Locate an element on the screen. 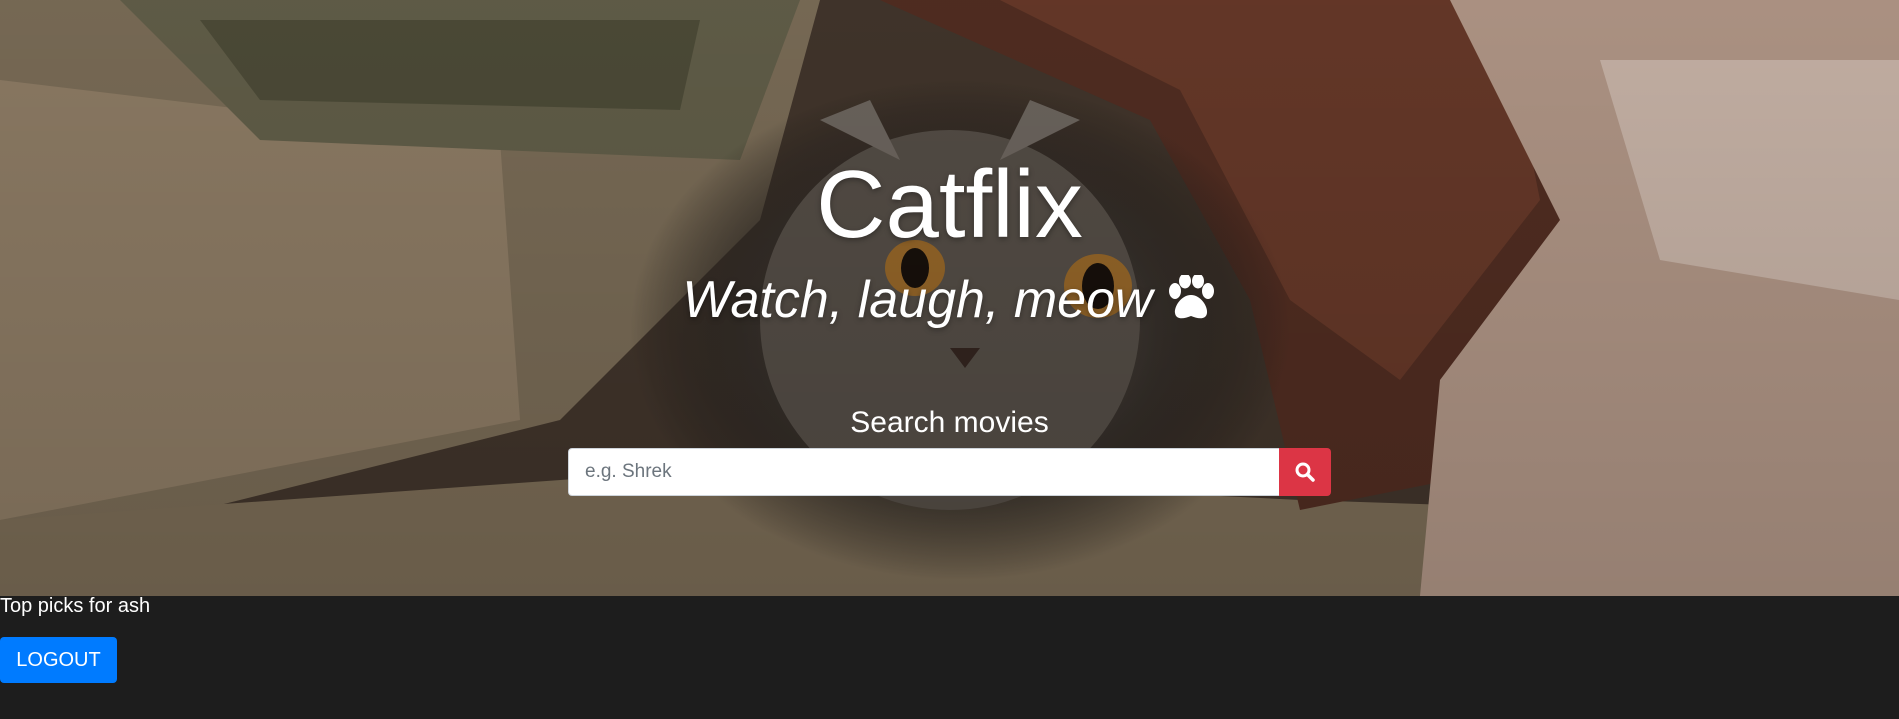  tagline-text: Watch, laugh, meow is located at coordinates (917, 300).